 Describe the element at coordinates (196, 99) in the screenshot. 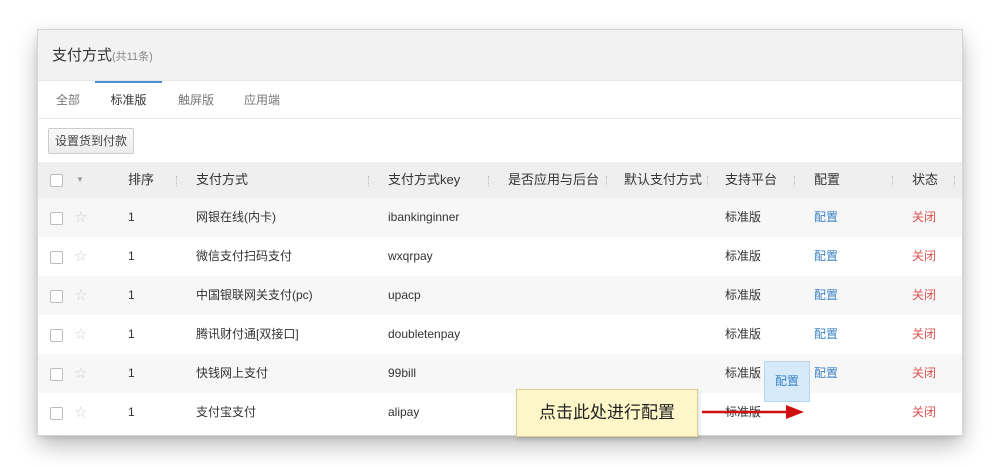

I see `tab-touch: 触屏版` at that location.